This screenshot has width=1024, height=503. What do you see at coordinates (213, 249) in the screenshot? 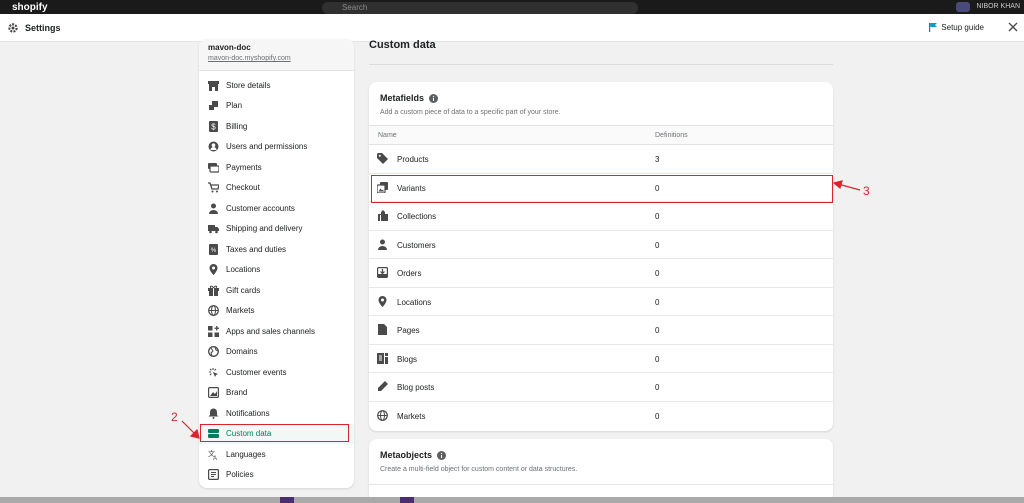
I see `tax-icon: %` at bounding box center [213, 249].